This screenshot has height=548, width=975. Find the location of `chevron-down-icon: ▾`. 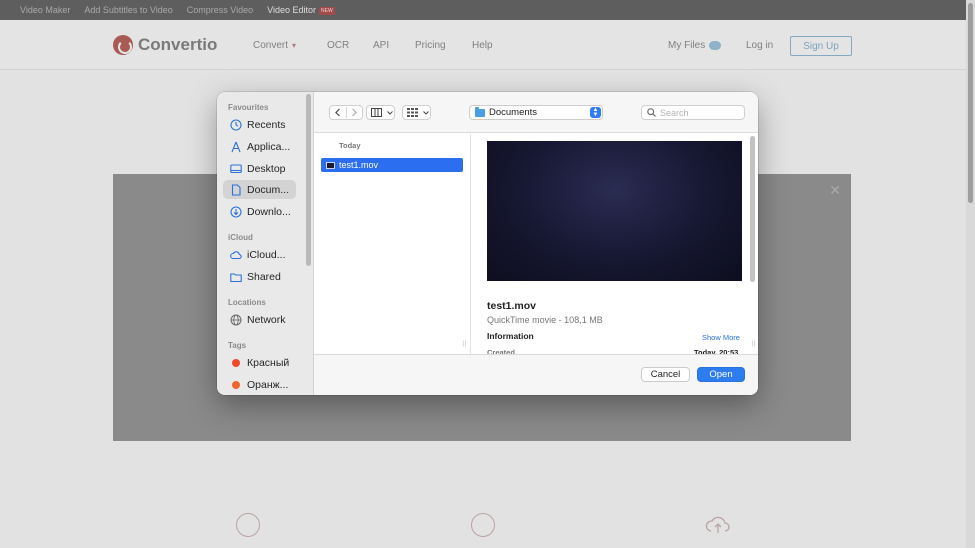

chevron-down-icon: ▾ is located at coordinates (294, 45).